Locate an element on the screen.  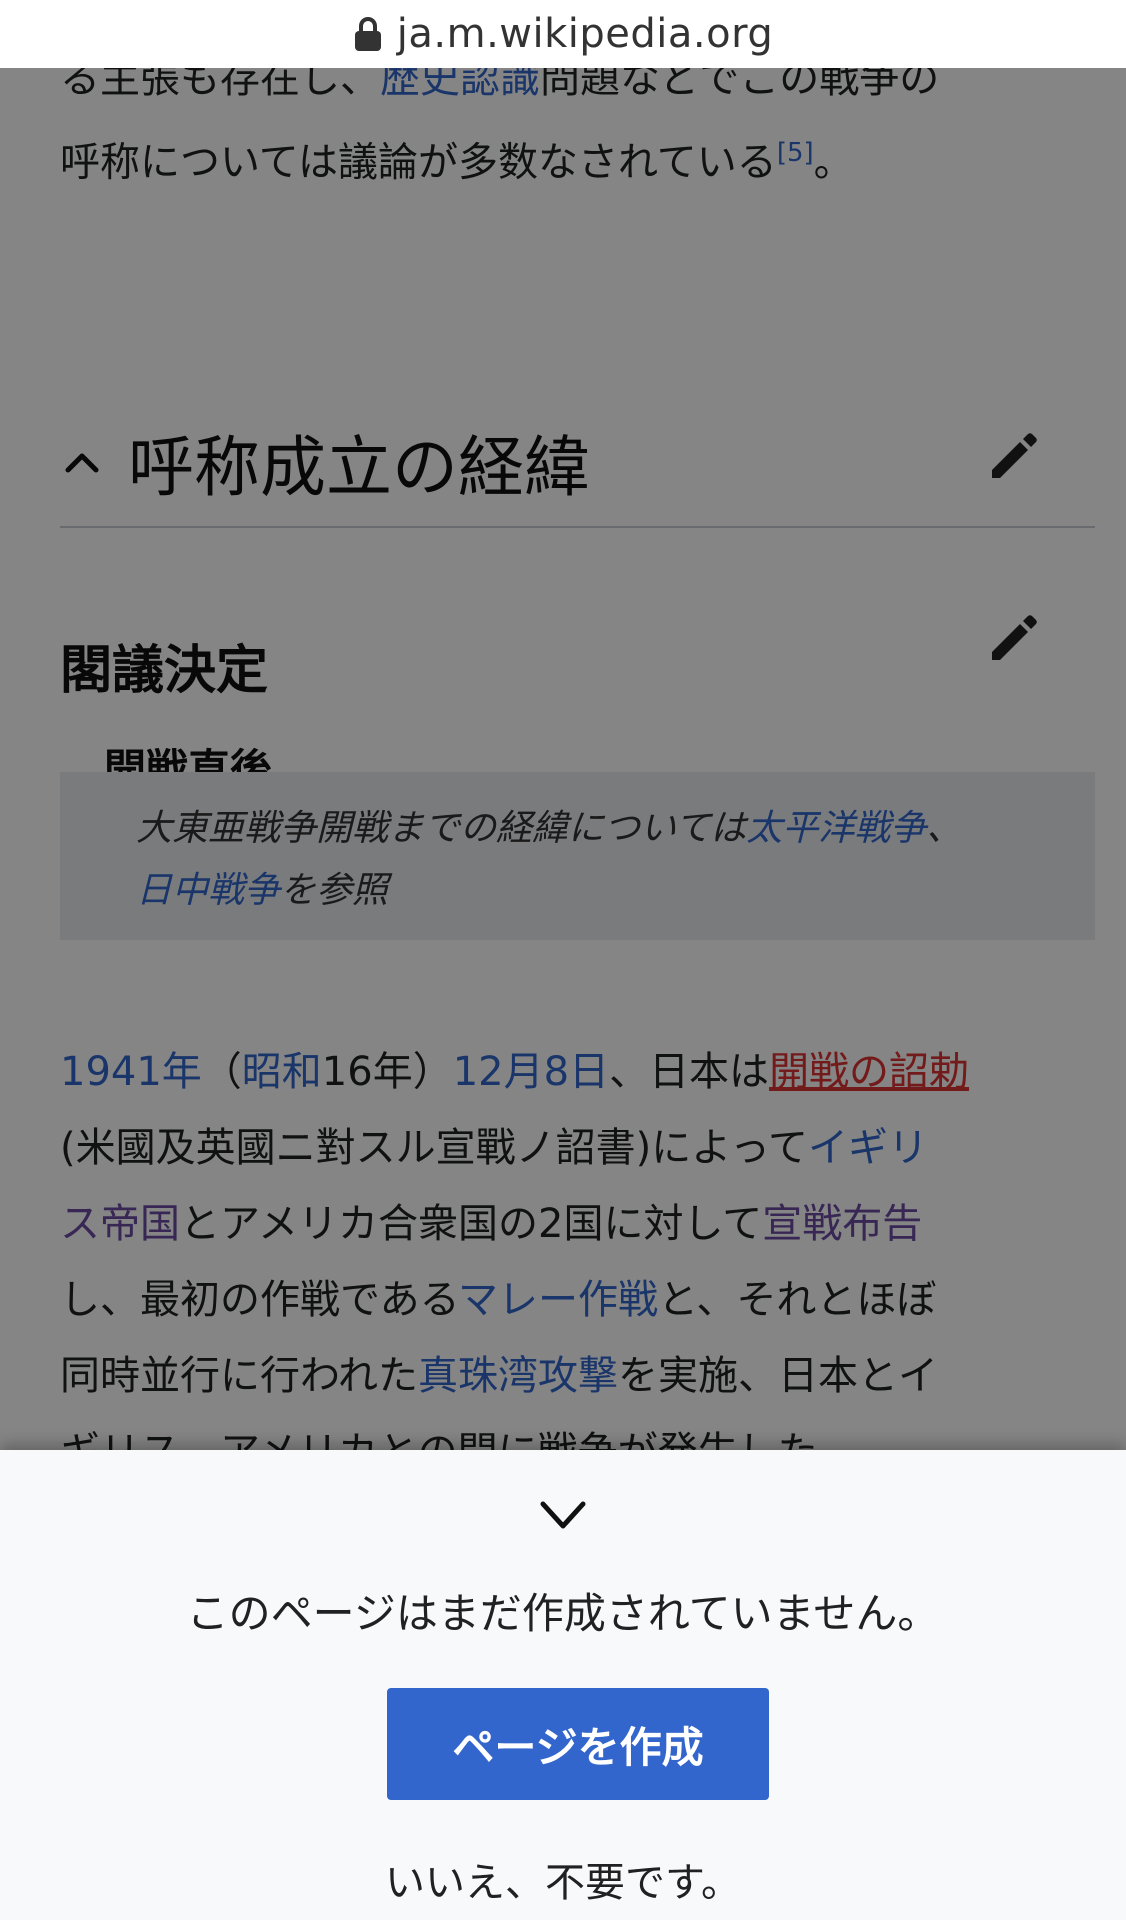
lock-icon is located at coordinates (367, 34).